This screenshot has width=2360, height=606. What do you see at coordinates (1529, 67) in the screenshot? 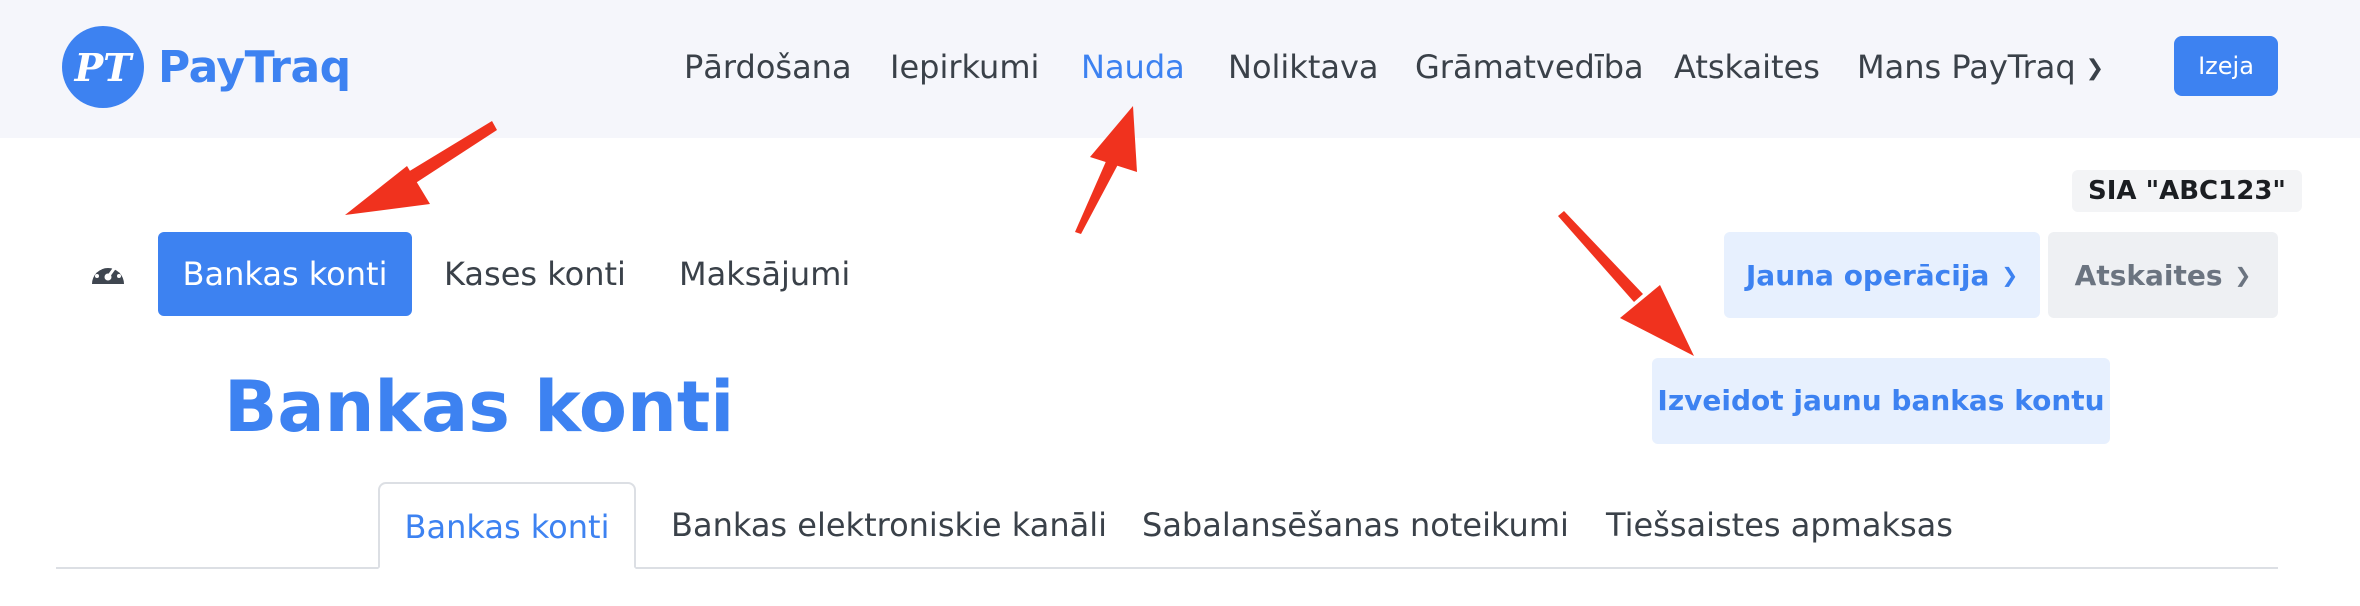
I see `nav-item-gramatvediba: Grāmatvedība` at bounding box center [1529, 67].